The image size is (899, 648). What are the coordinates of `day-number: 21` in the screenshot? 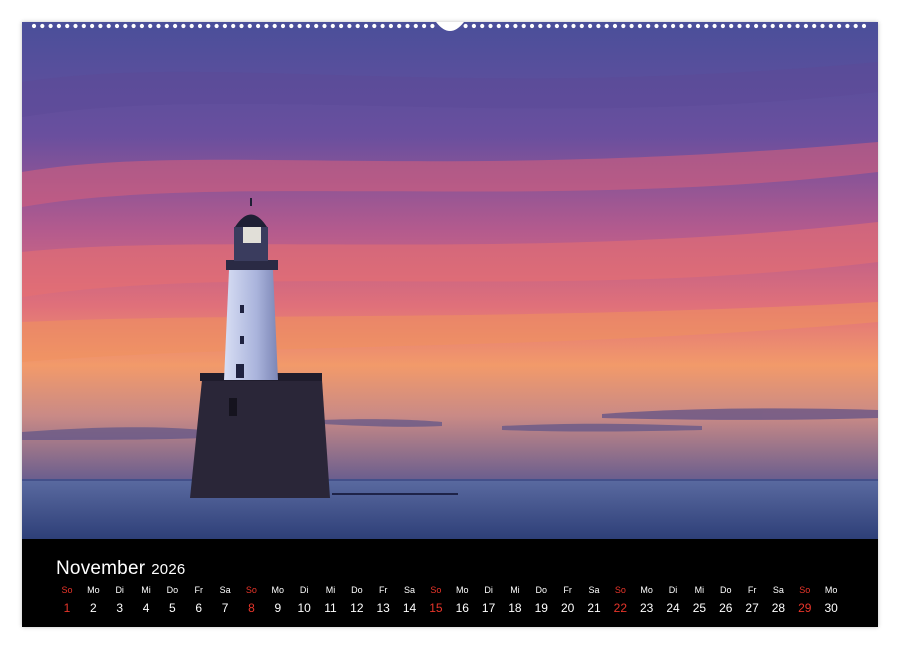 It's located at (594, 608).